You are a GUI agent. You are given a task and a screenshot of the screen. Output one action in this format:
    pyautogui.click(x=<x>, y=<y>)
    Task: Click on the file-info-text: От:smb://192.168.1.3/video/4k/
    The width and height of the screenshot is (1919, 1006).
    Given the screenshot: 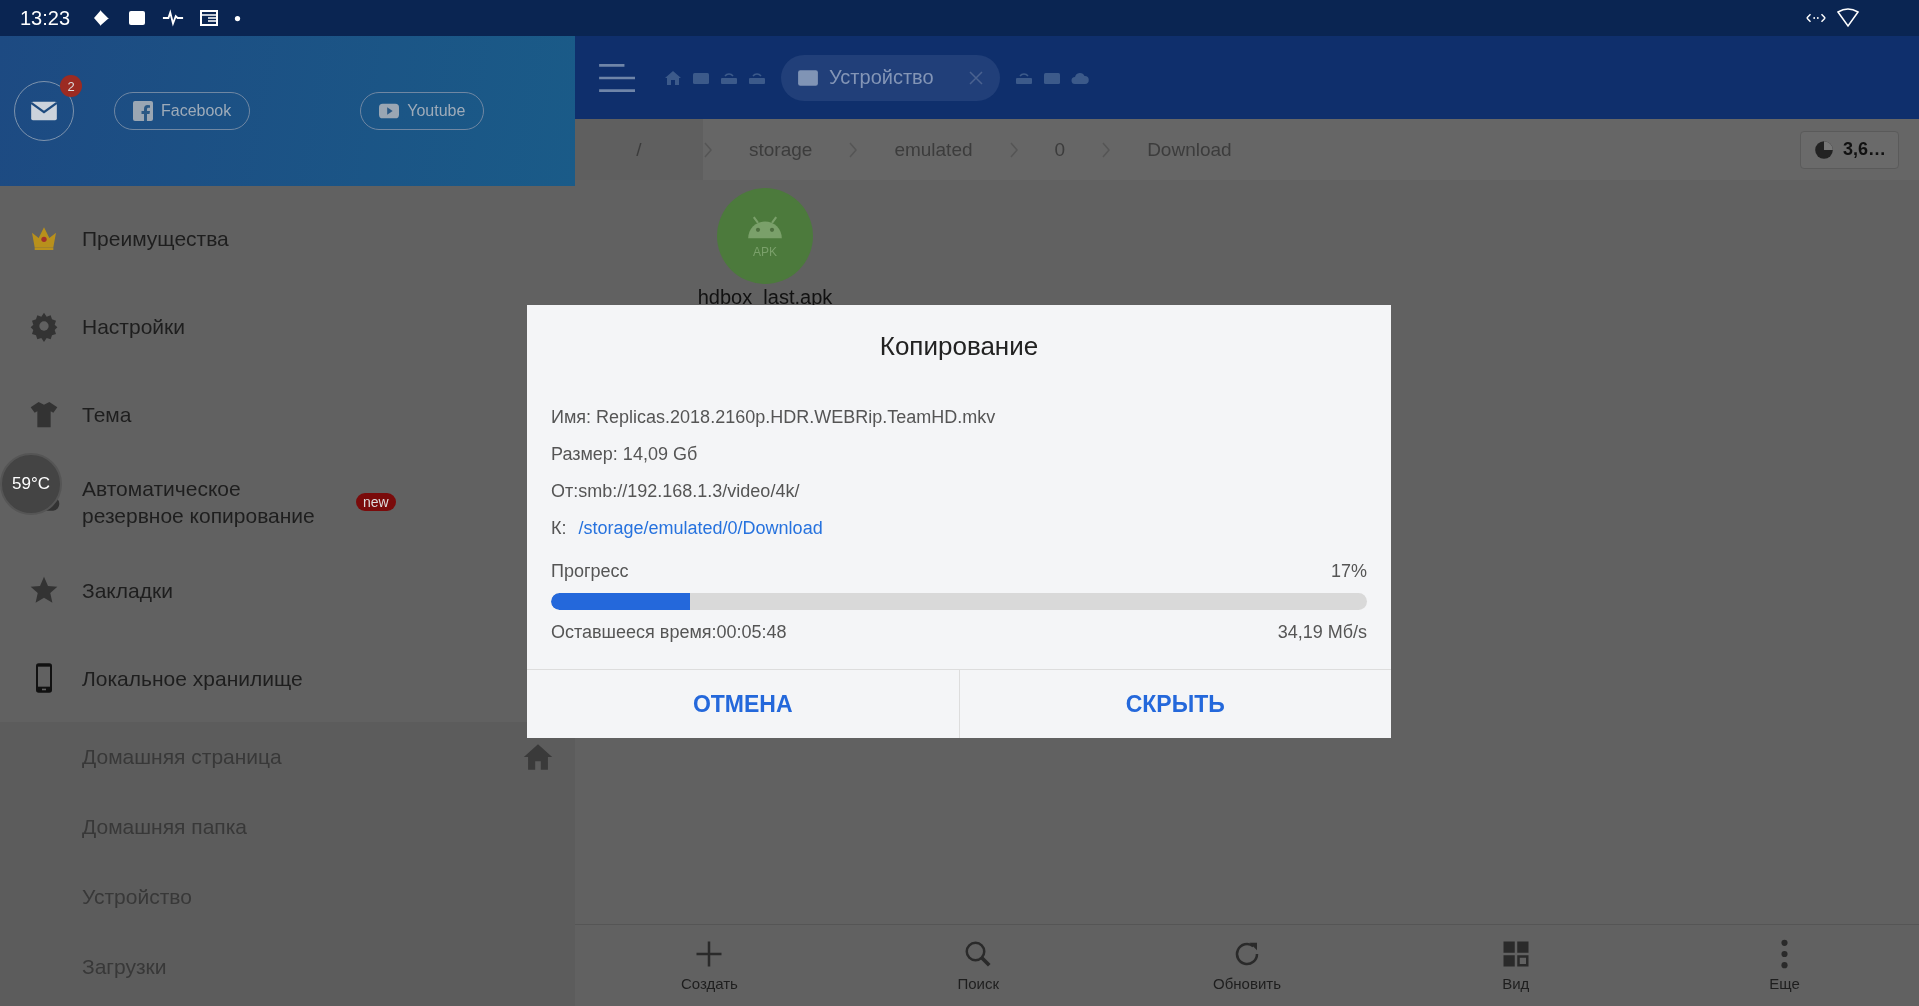 What is the action you would take?
    pyautogui.click(x=676, y=491)
    